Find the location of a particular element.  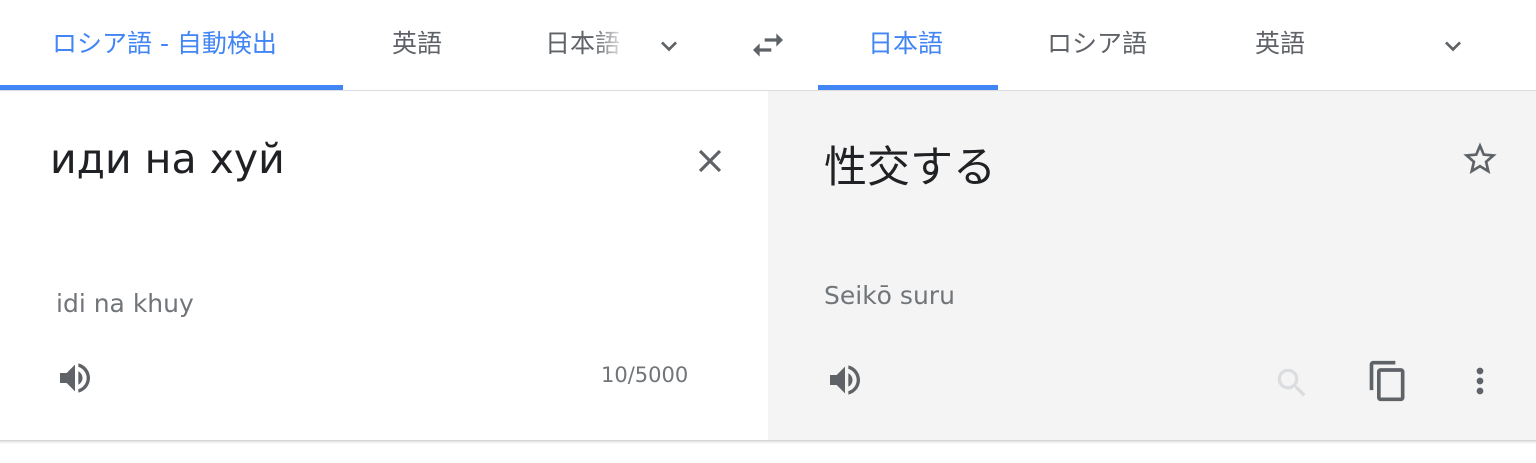

close-icon is located at coordinates (710, 161).